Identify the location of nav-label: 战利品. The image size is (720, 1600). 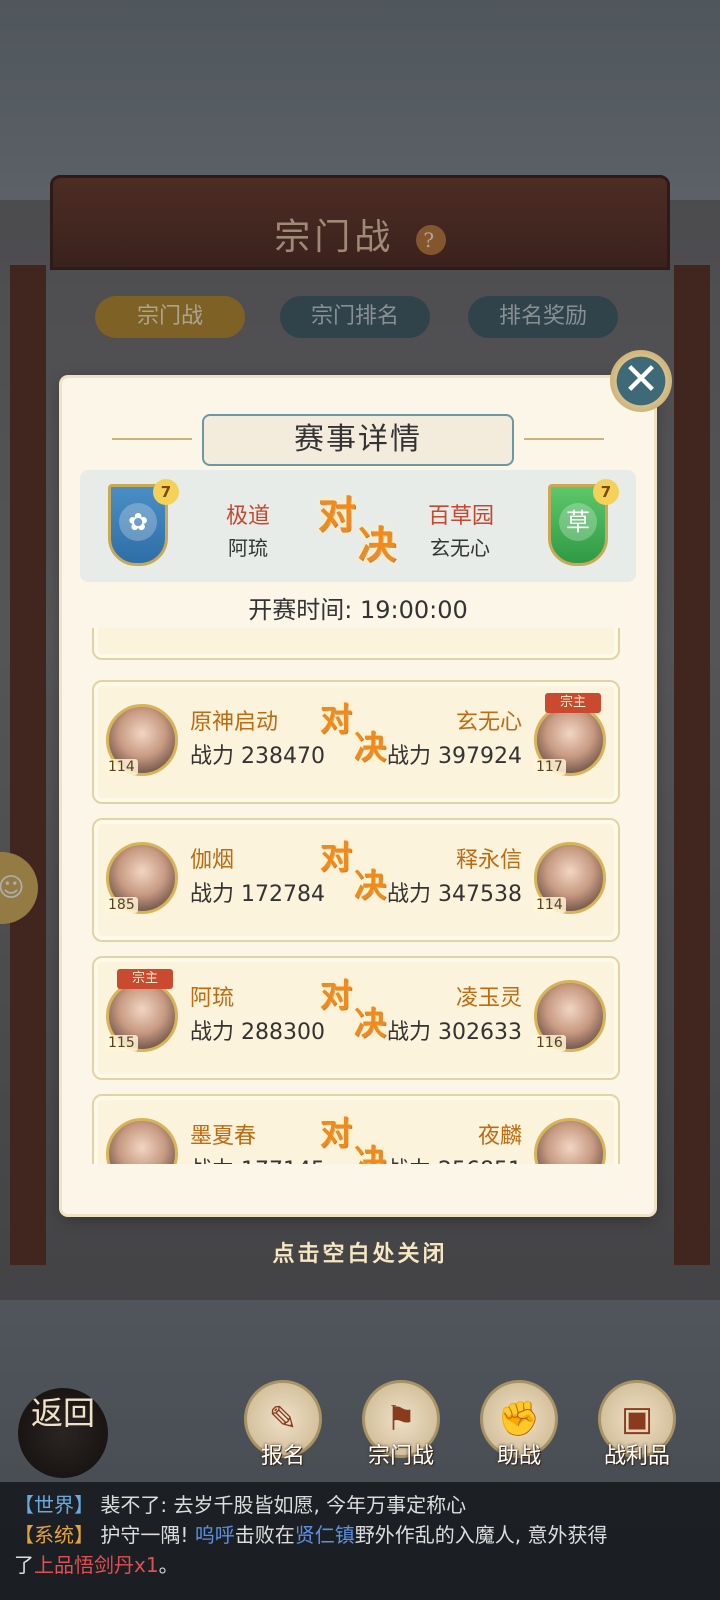
(636, 1456).